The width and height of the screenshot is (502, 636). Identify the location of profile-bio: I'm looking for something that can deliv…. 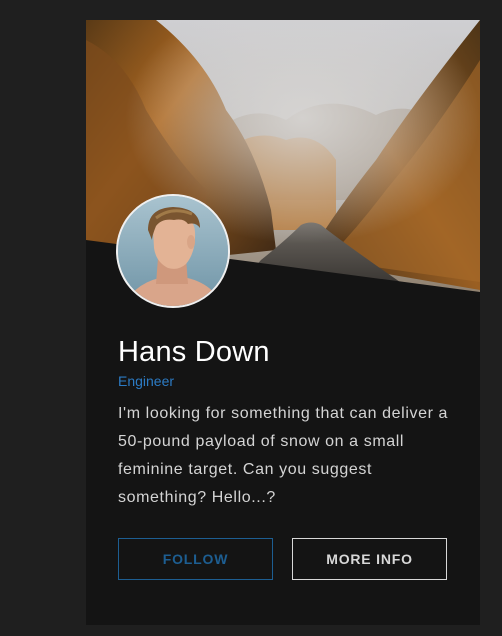
(283, 455).